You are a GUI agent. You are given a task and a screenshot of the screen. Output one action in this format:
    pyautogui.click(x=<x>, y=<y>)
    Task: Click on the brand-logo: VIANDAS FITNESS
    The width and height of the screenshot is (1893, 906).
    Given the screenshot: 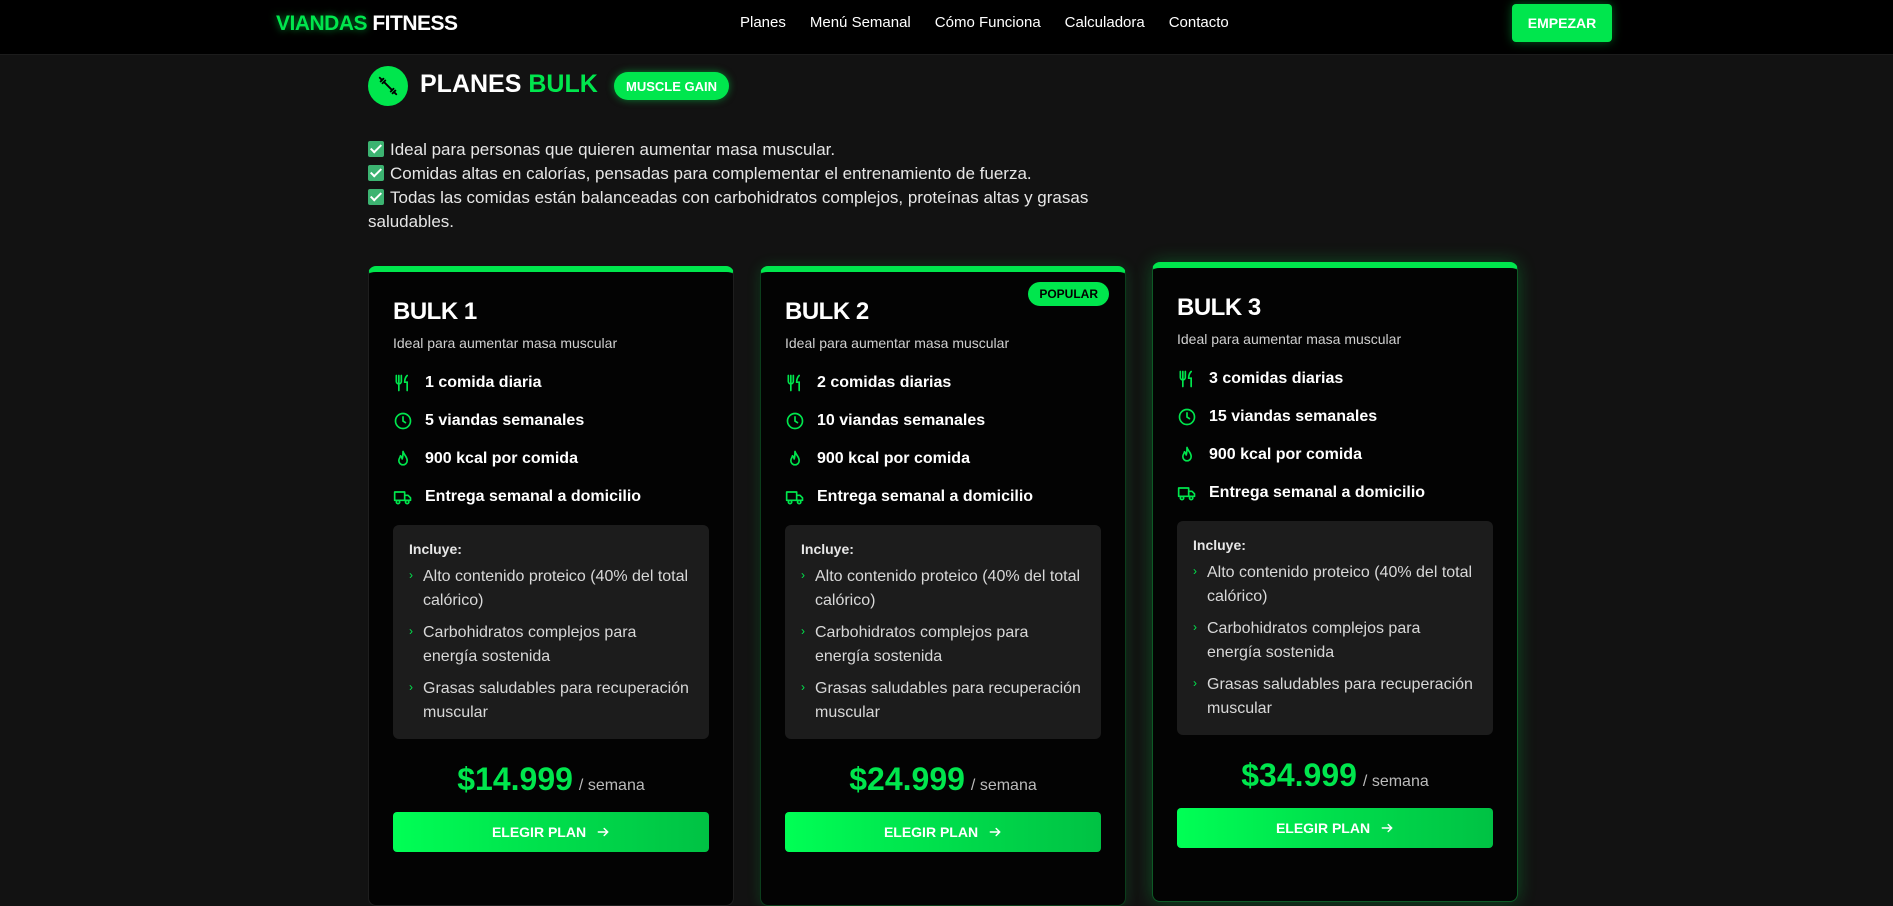 What is the action you would take?
    pyautogui.click(x=367, y=24)
    